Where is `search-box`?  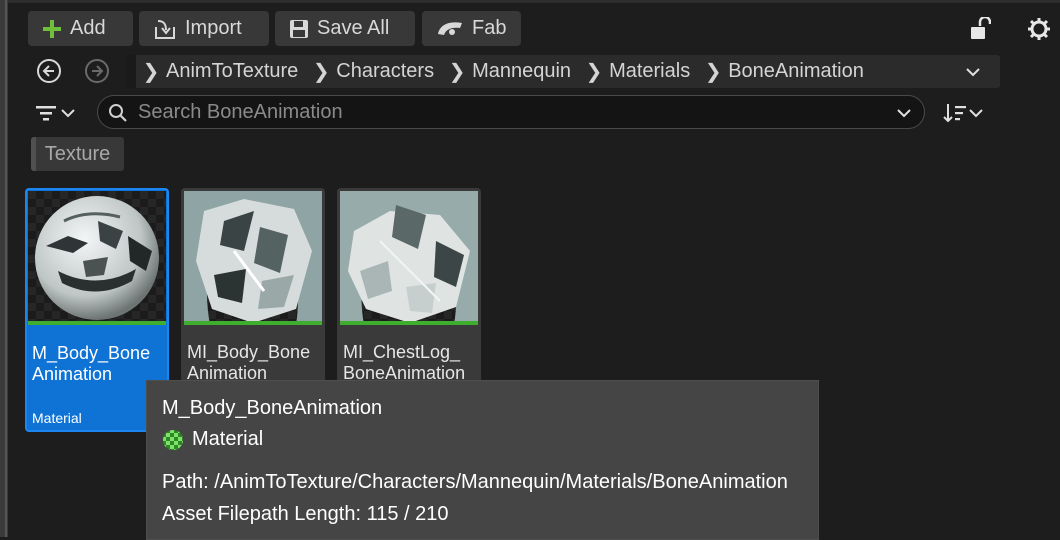 search-box is located at coordinates (511, 112).